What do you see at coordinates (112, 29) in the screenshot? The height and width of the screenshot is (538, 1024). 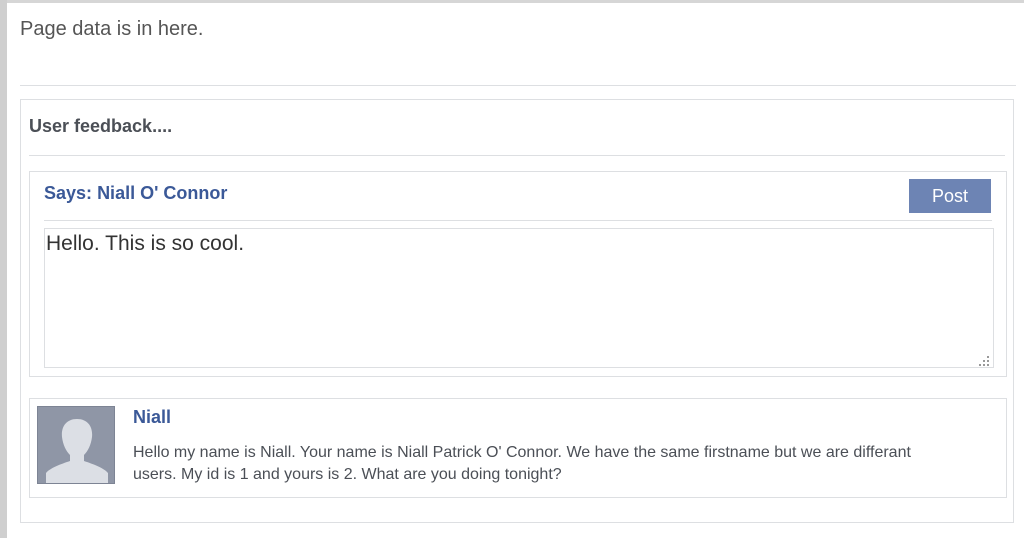 I see `page-intro-text: Page data is in here.` at bounding box center [112, 29].